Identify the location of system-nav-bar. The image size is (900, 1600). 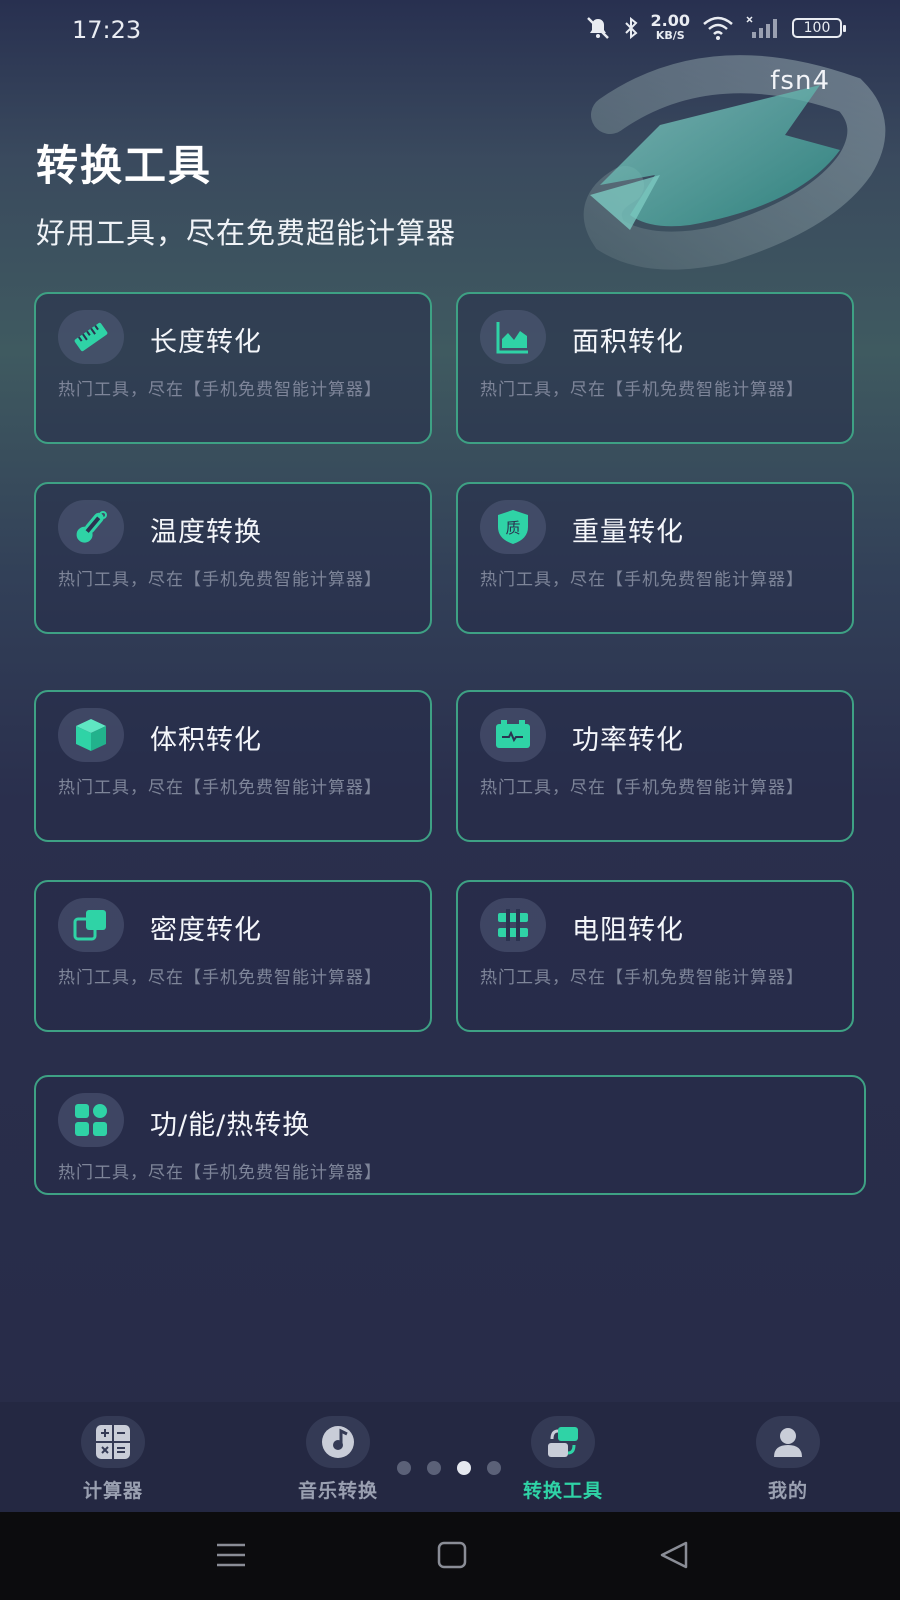
(450, 1556).